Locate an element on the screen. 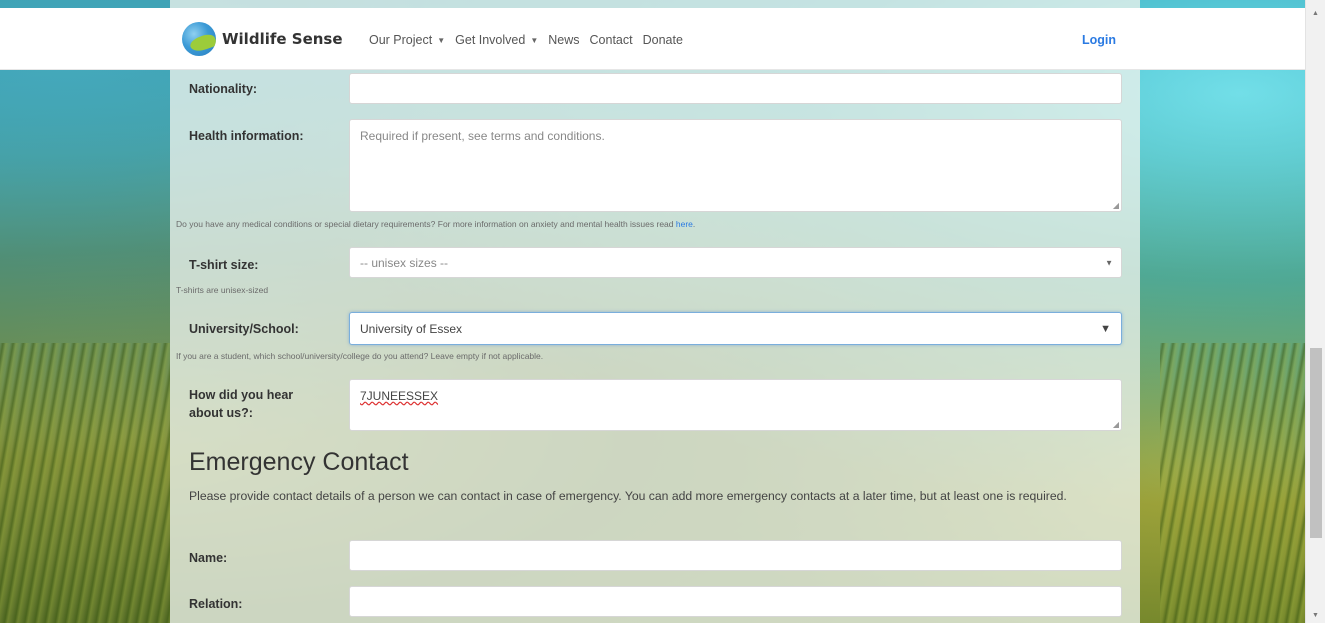  emergency-relation-label: Relation: is located at coordinates (216, 604).